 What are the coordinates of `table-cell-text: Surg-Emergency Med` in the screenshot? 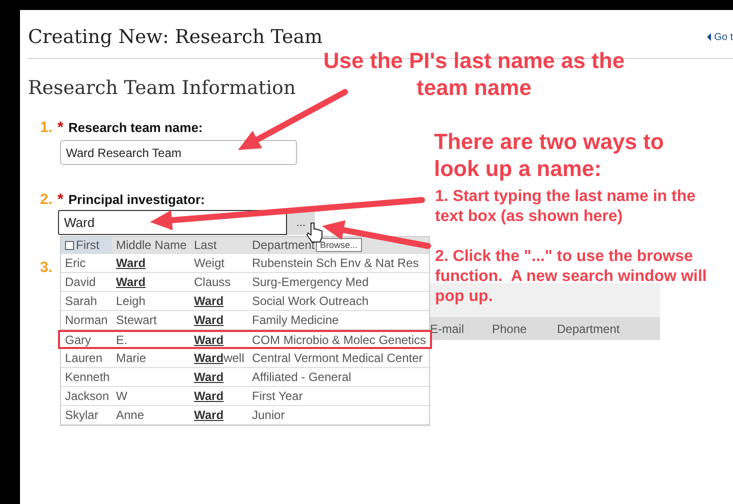 It's located at (310, 282).